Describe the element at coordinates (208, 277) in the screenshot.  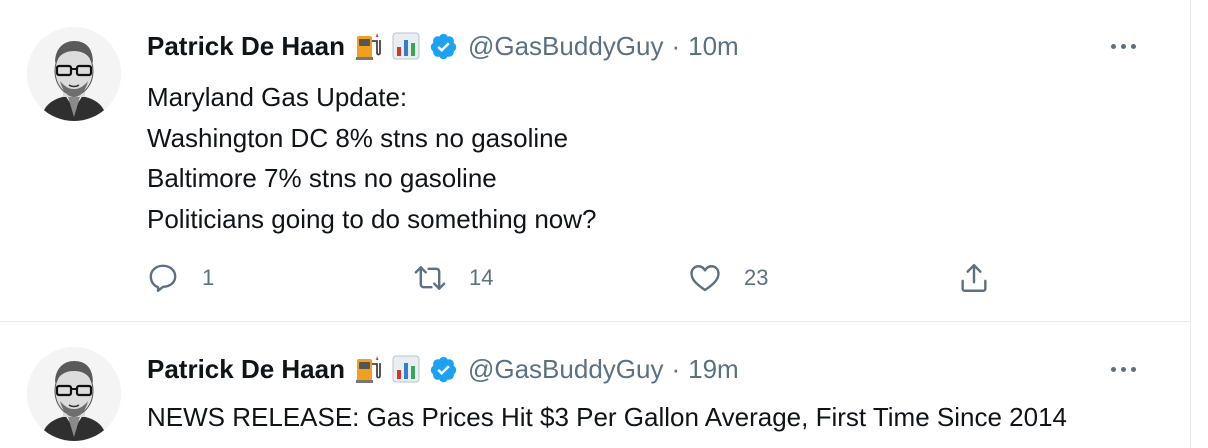
I see `reply-count: 1` at that location.